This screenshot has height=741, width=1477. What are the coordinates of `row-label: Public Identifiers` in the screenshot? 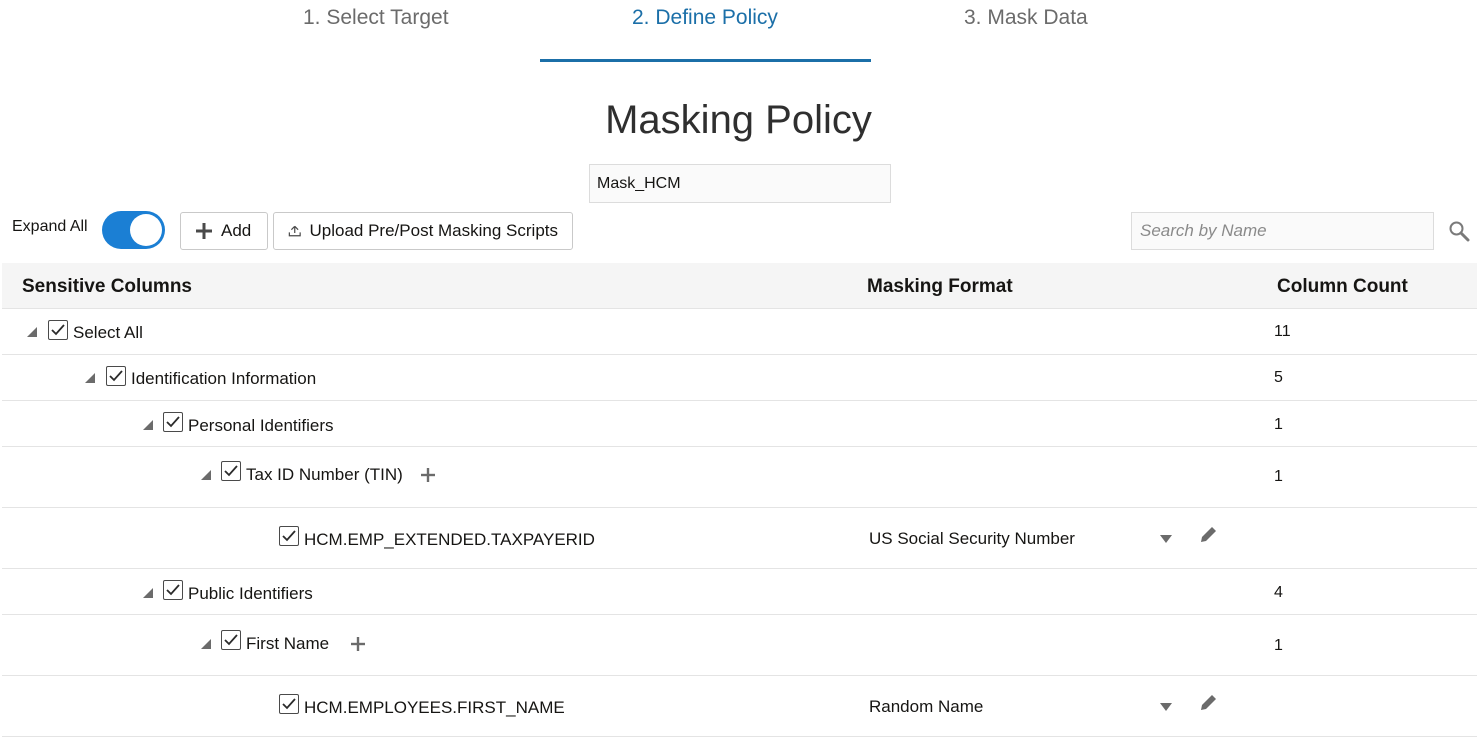 It's located at (250, 593).